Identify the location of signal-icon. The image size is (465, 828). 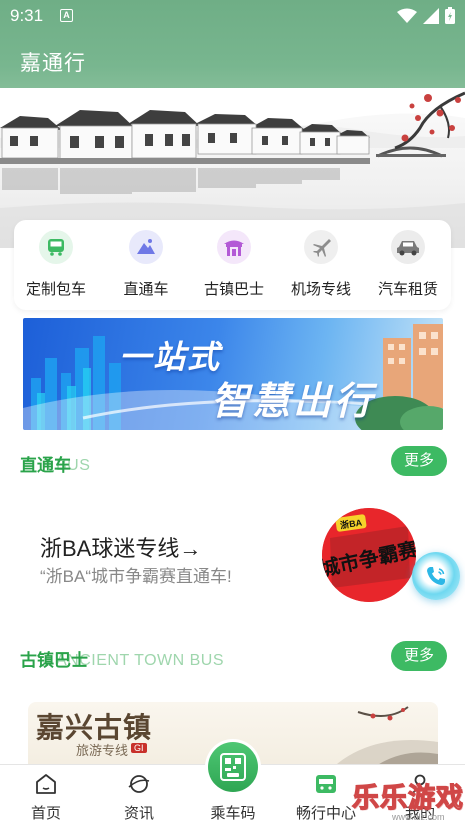
(431, 15).